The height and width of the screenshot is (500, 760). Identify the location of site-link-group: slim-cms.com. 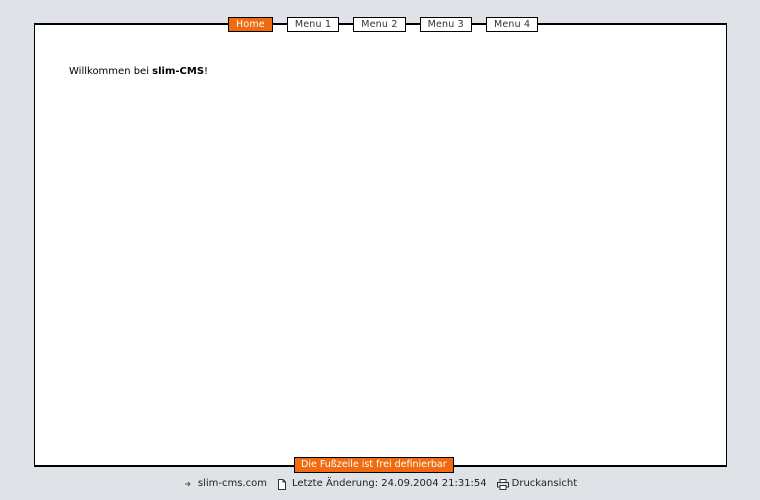
(225, 483).